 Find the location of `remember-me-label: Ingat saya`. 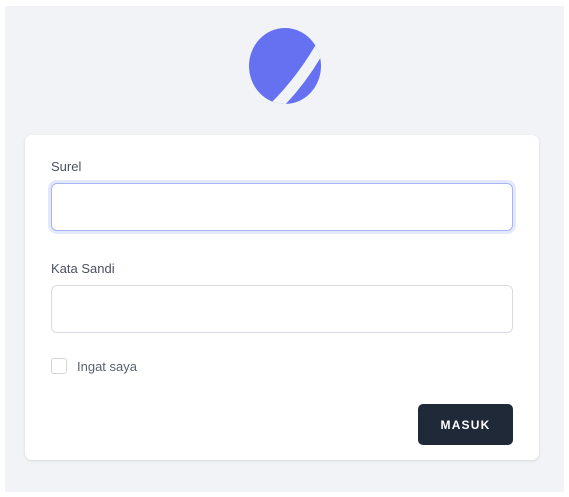

remember-me-label: Ingat saya is located at coordinates (107, 366).